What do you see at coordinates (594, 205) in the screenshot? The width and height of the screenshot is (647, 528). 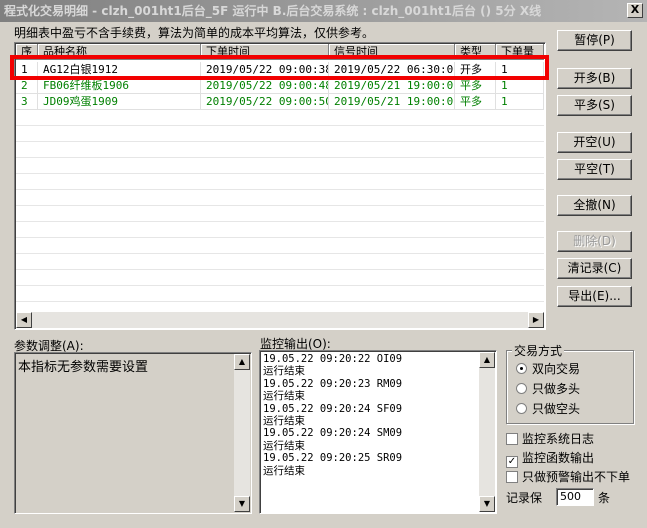 I see `cancel-all-button: 全撤(N)` at bounding box center [594, 205].